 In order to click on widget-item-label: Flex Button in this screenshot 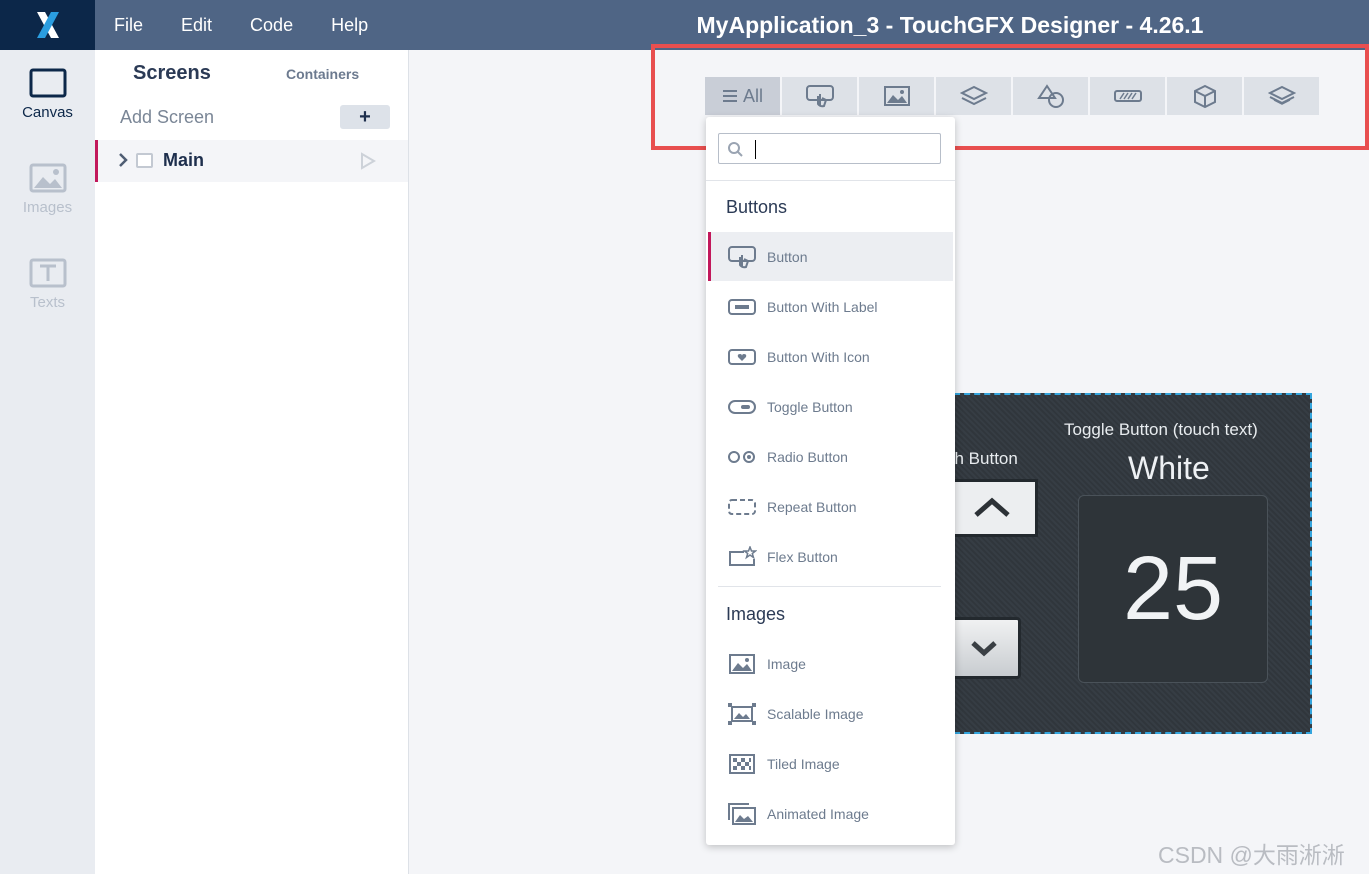, I will do `click(802, 556)`.